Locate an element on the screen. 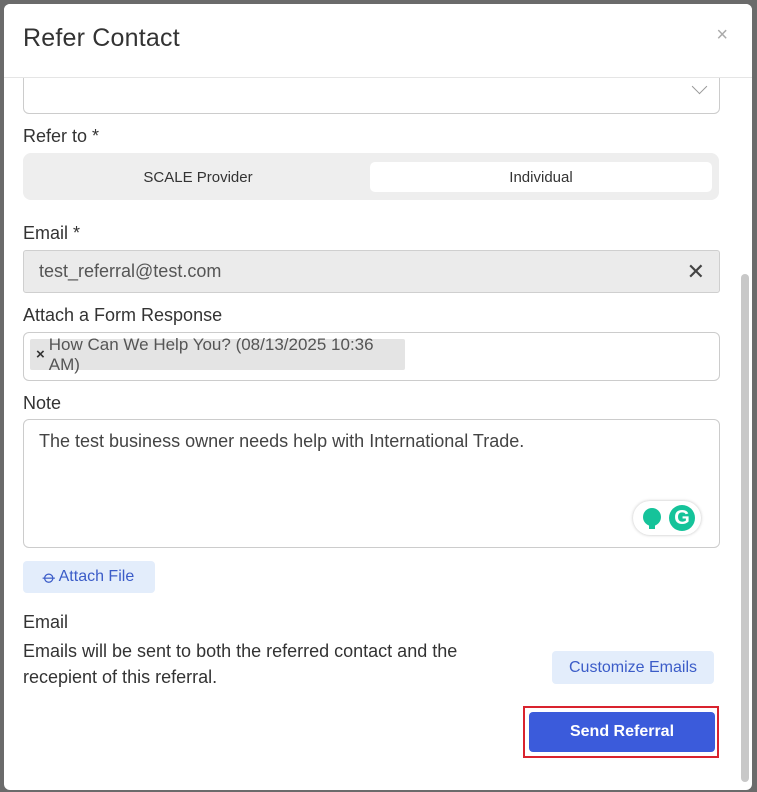 The image size is (757, 792). paperclip-icon: ⌀ is located at coordinates (49, 576).